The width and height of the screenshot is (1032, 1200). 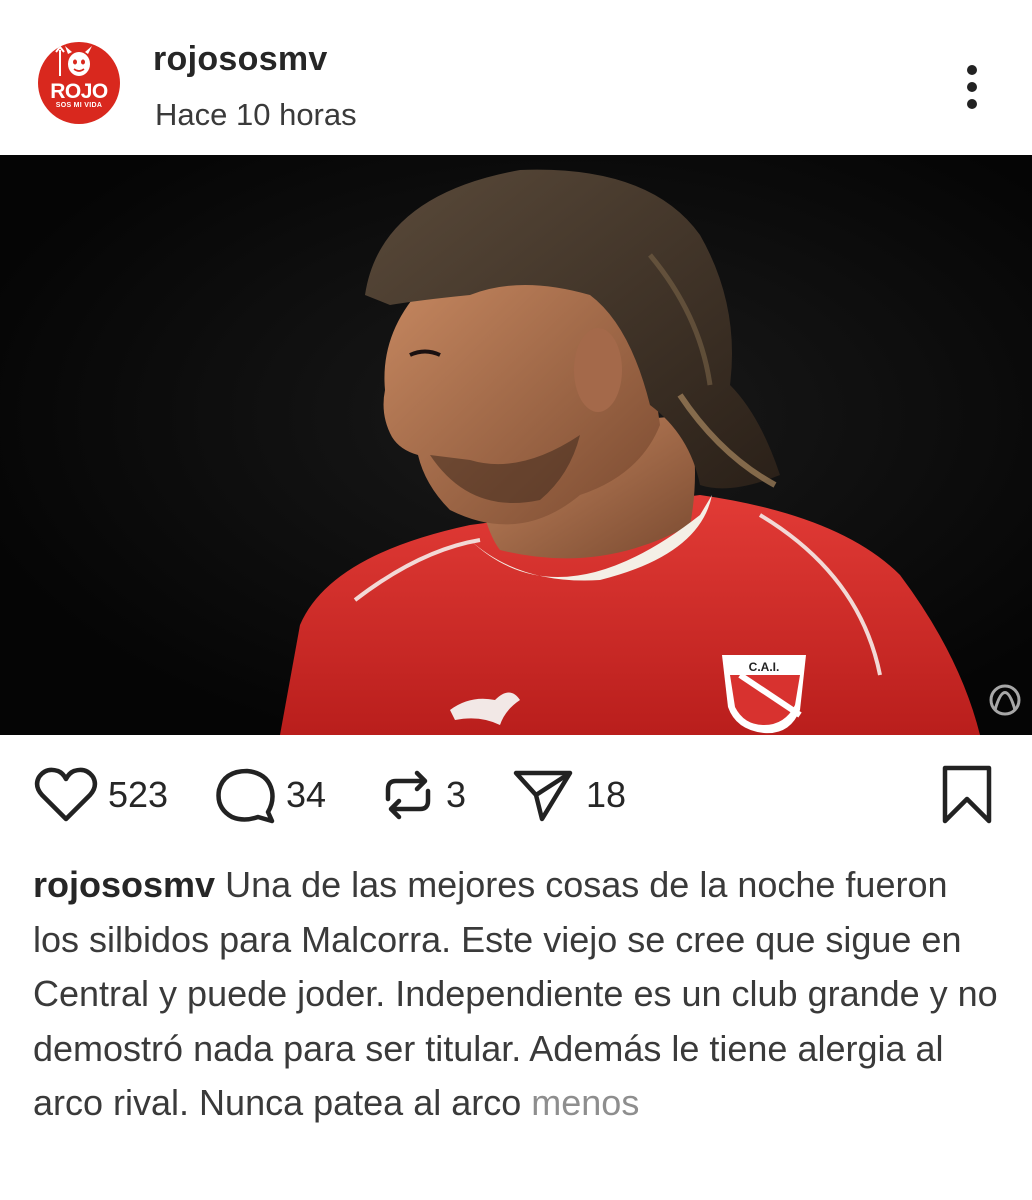 What do you see at coordinates (138, 794) in the screenshot?
I see `like-count: 523` at bounding box center [138, 794].